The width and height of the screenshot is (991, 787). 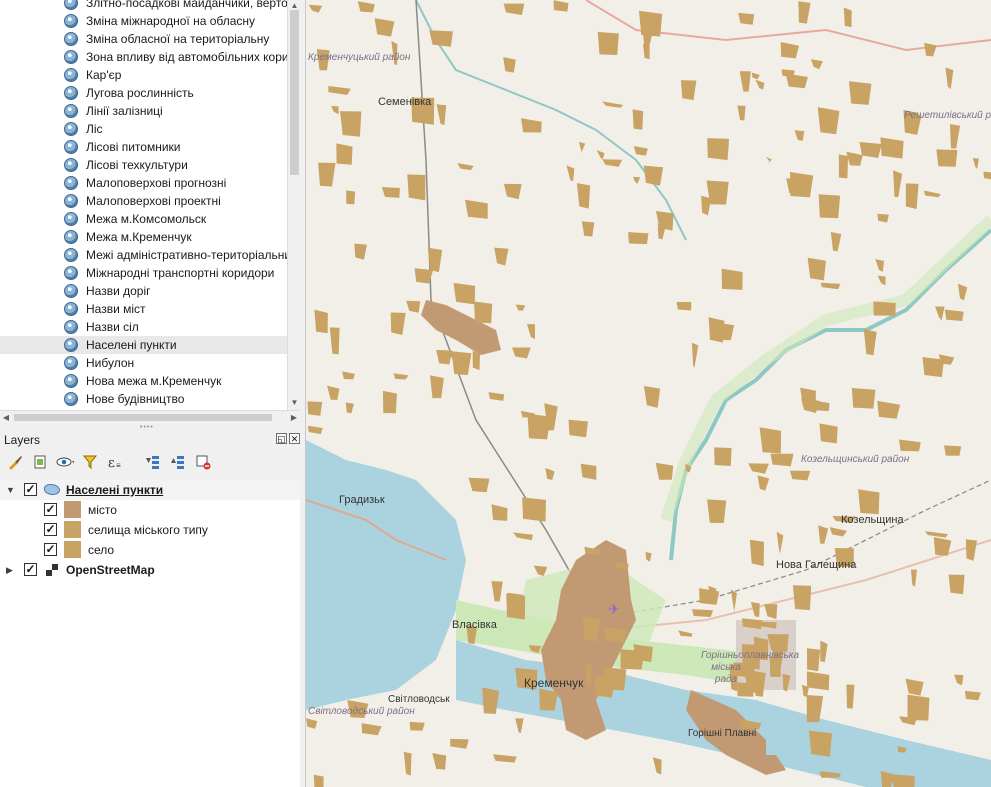 I want to click on browser-item: Назви міст, so click(x=143, y=309).